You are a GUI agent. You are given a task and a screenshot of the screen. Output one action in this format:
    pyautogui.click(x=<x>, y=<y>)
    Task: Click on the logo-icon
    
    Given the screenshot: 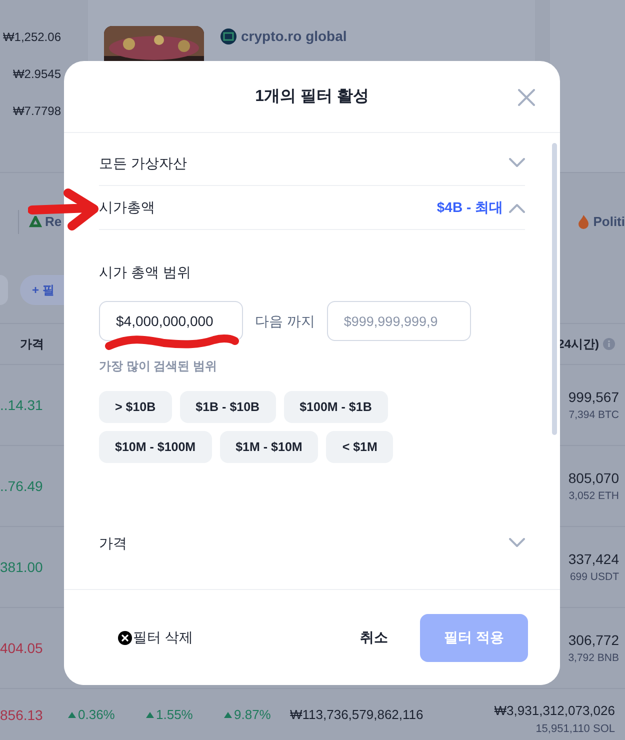 What is the action you would take?
    pyautogui.click(x=228, y=36)
    